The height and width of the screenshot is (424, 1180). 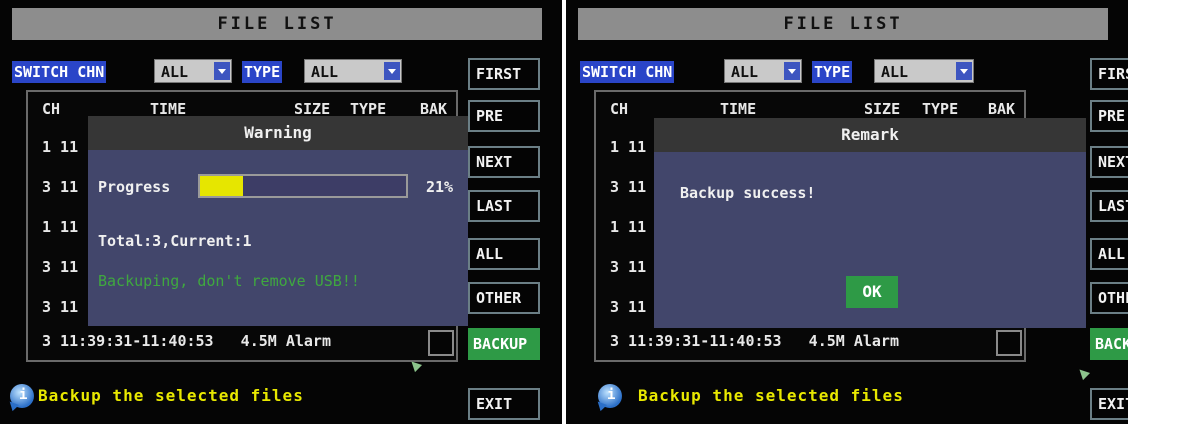 I want to click on column-header-time: TIME, so click(x=738, y=109).